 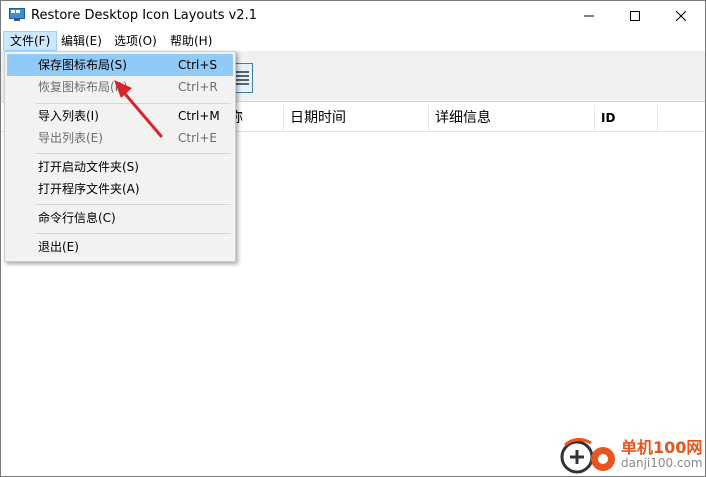 I want to click on minimize-button, so click(x=589, y=16).